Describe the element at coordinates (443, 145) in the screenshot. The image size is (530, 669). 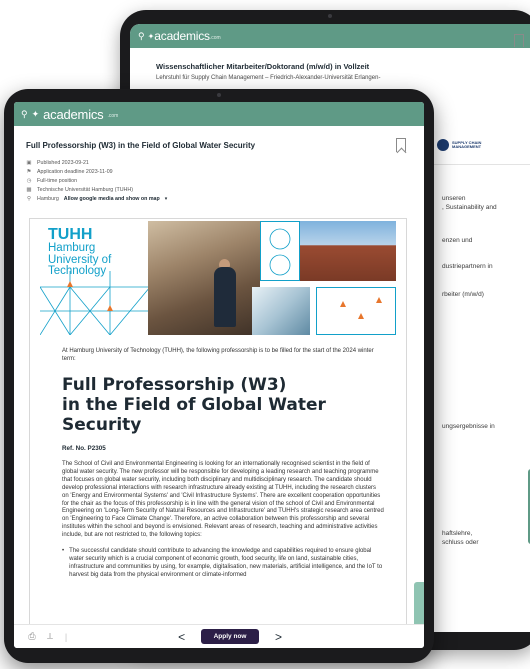
I see `employer-logo-icon` at that location.